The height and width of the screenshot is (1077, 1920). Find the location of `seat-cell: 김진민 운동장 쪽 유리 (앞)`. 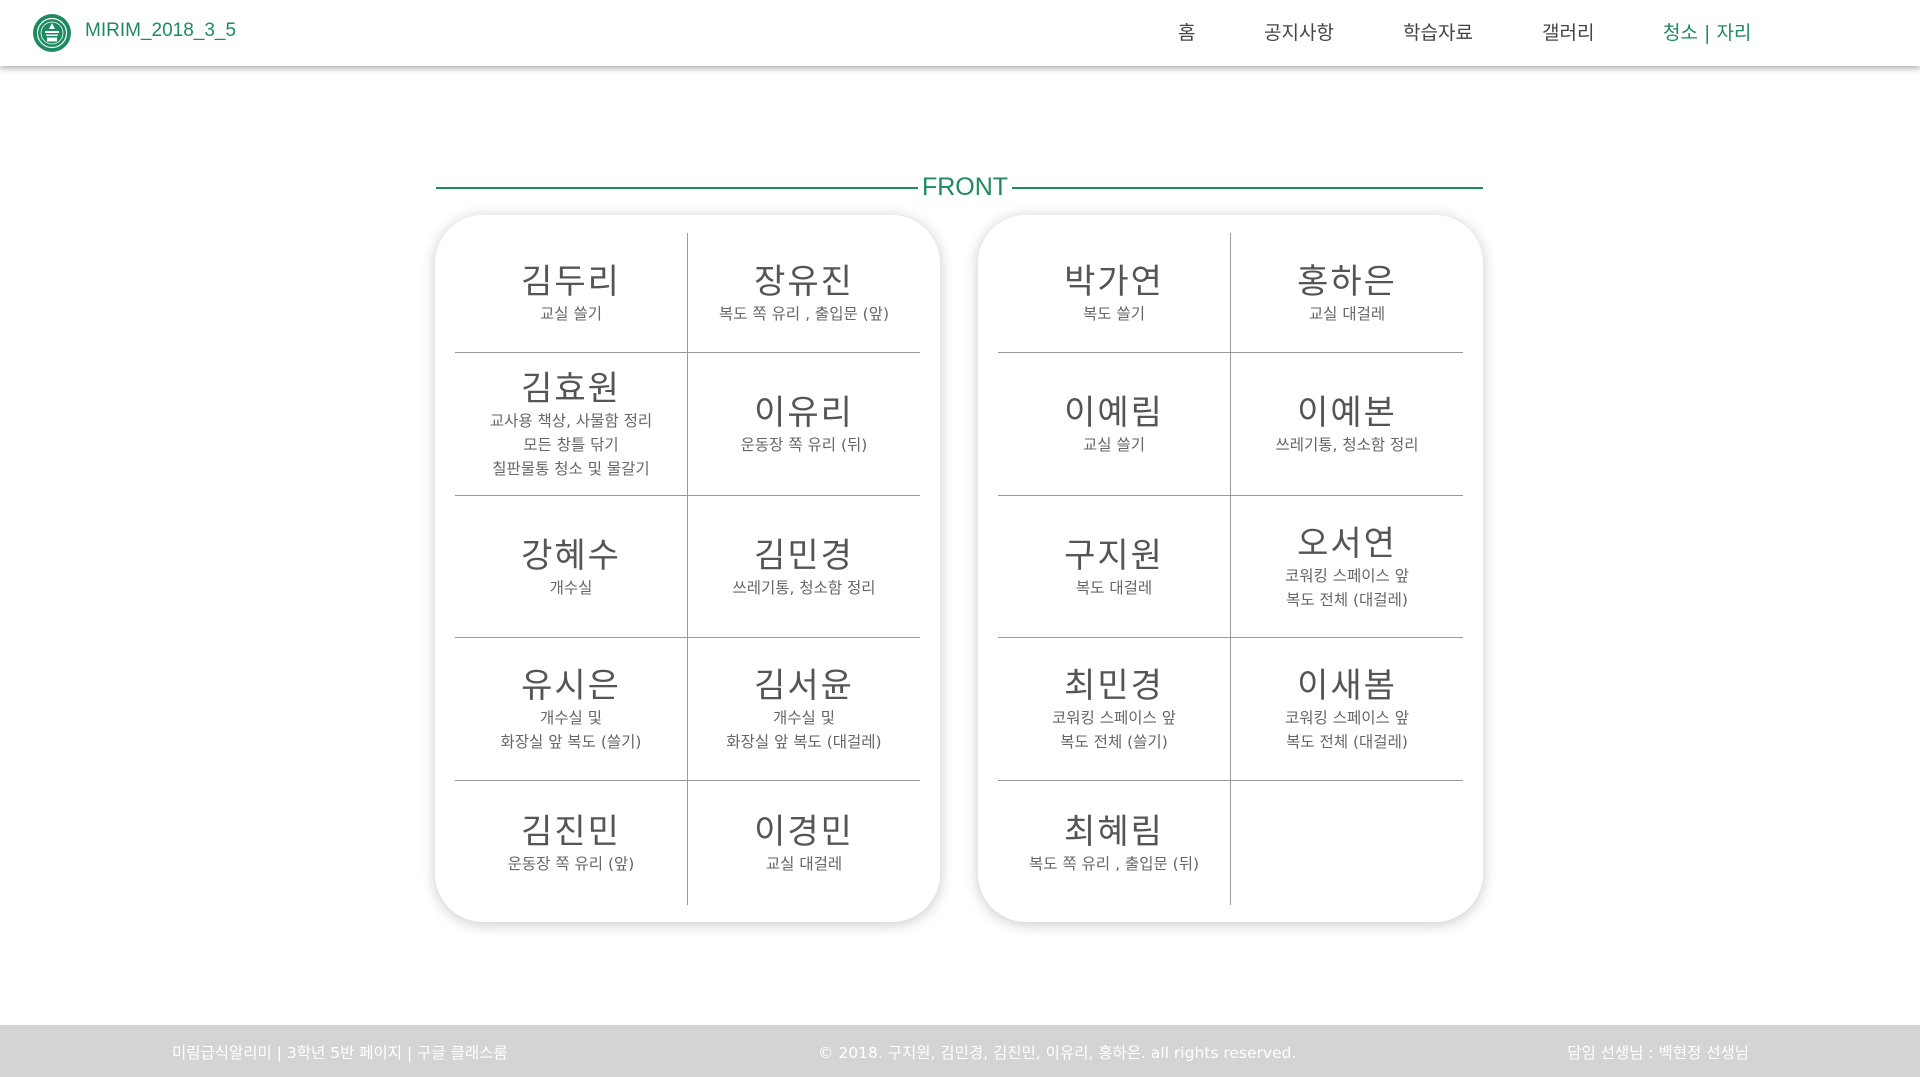

seat-cell: 김진민 운동장 쪽 유리 (앞) is located at coordinates (571, 843).